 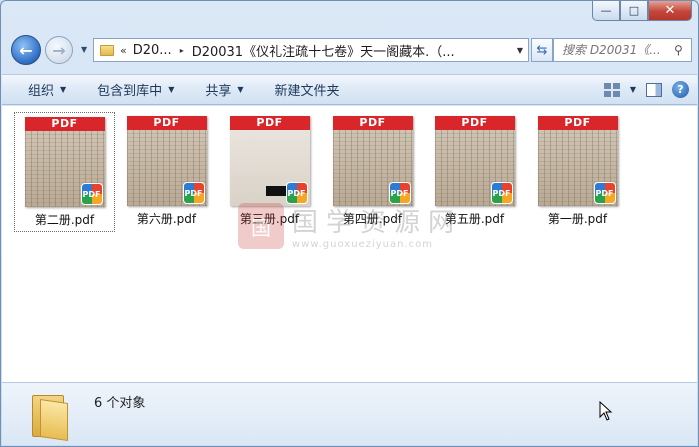 I want to click on refresh-button: ⇆, so click(x=542, y=50).